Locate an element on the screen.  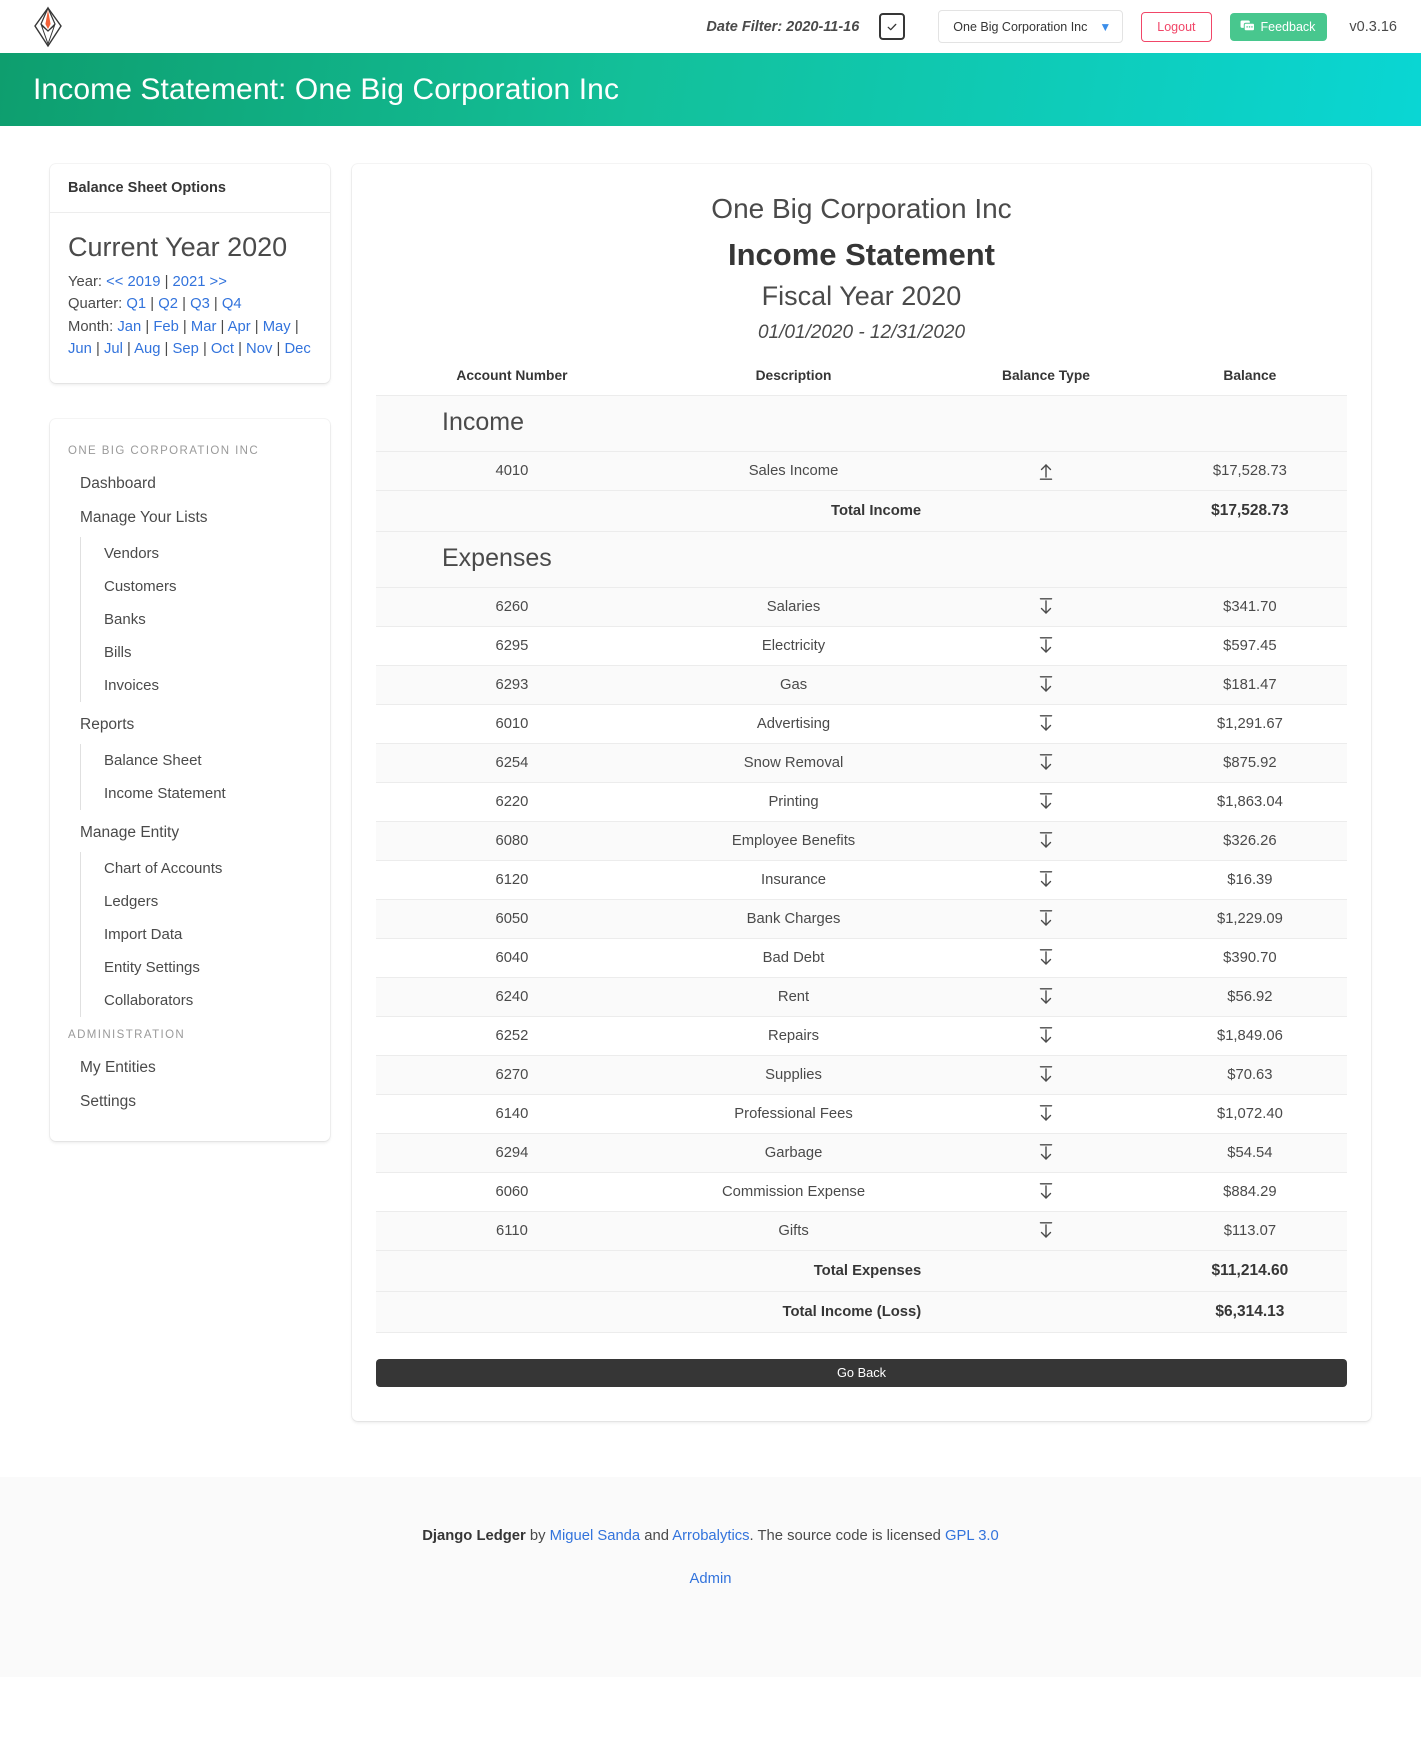
table-row: 6260 Salaries $341.70 is located at coordinates (861, 606).